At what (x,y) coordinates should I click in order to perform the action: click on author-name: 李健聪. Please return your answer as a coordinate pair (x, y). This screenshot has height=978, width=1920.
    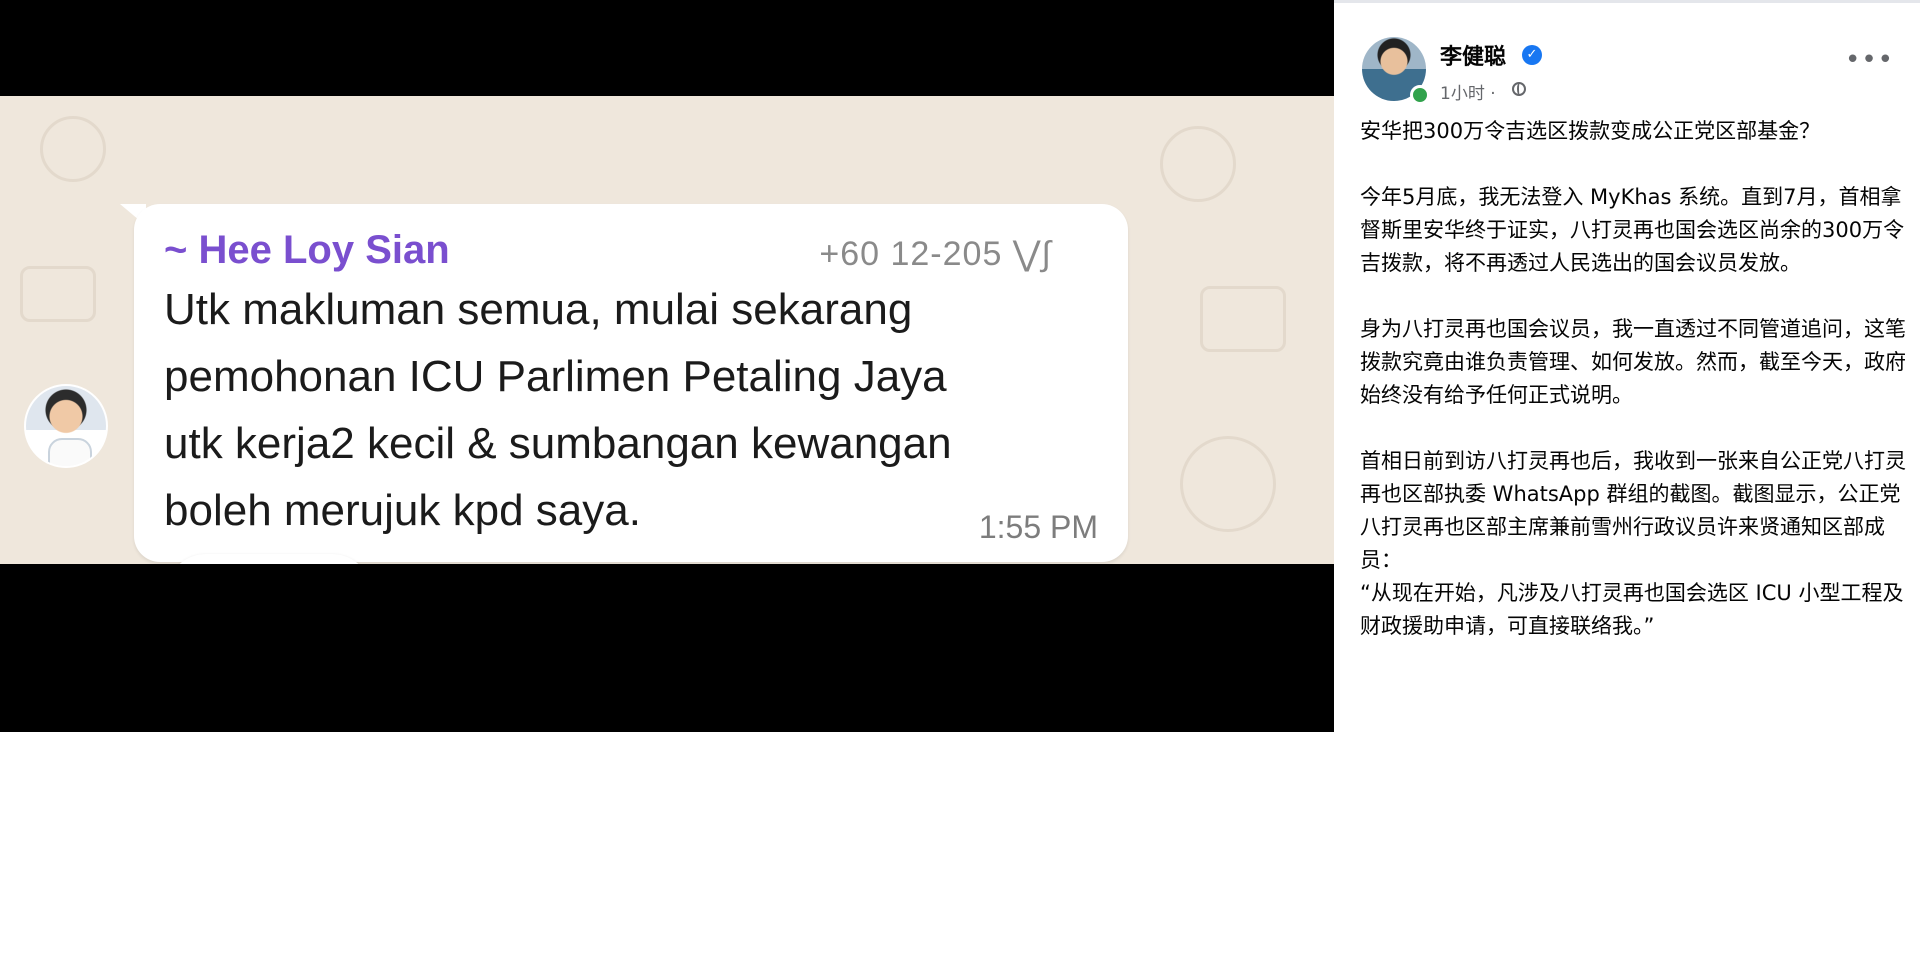
    Looking at the image, I should click on (1473, 55).